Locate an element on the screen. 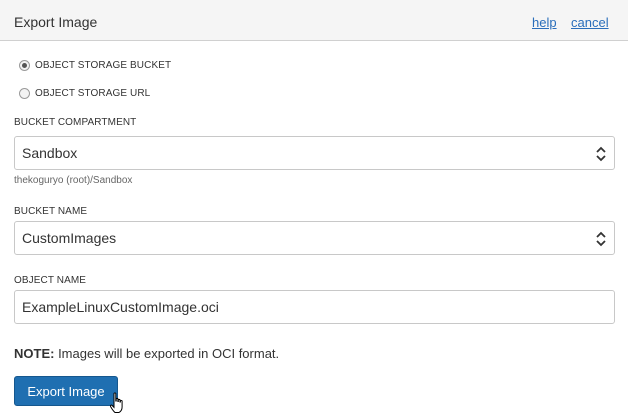 The width and height of the screenshot is (628, 420). radio-label-url: OBJECT STORAGE URL is located at coordinates (93, 93).